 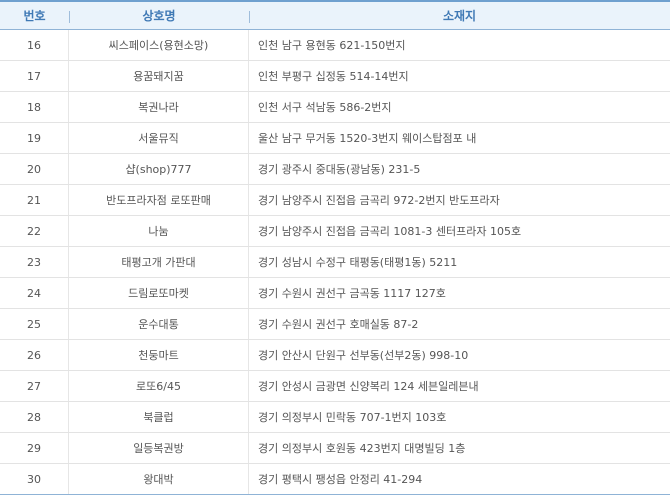 What do you see at coordinates (34, 169) in the screenshot?
I see `row-number: 20` at bounding box center [34, 169].